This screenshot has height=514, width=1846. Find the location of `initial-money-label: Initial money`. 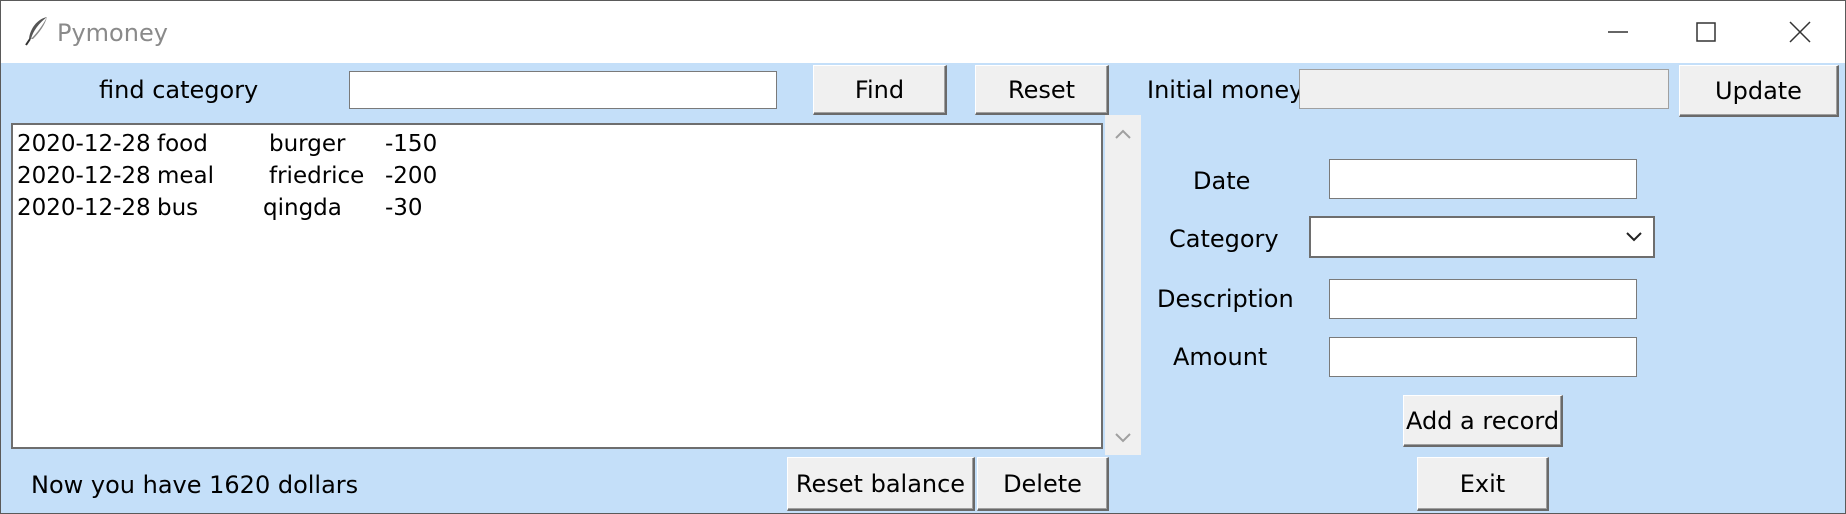

initial-money-label: Initial money is located at coordinates (1225, 90).